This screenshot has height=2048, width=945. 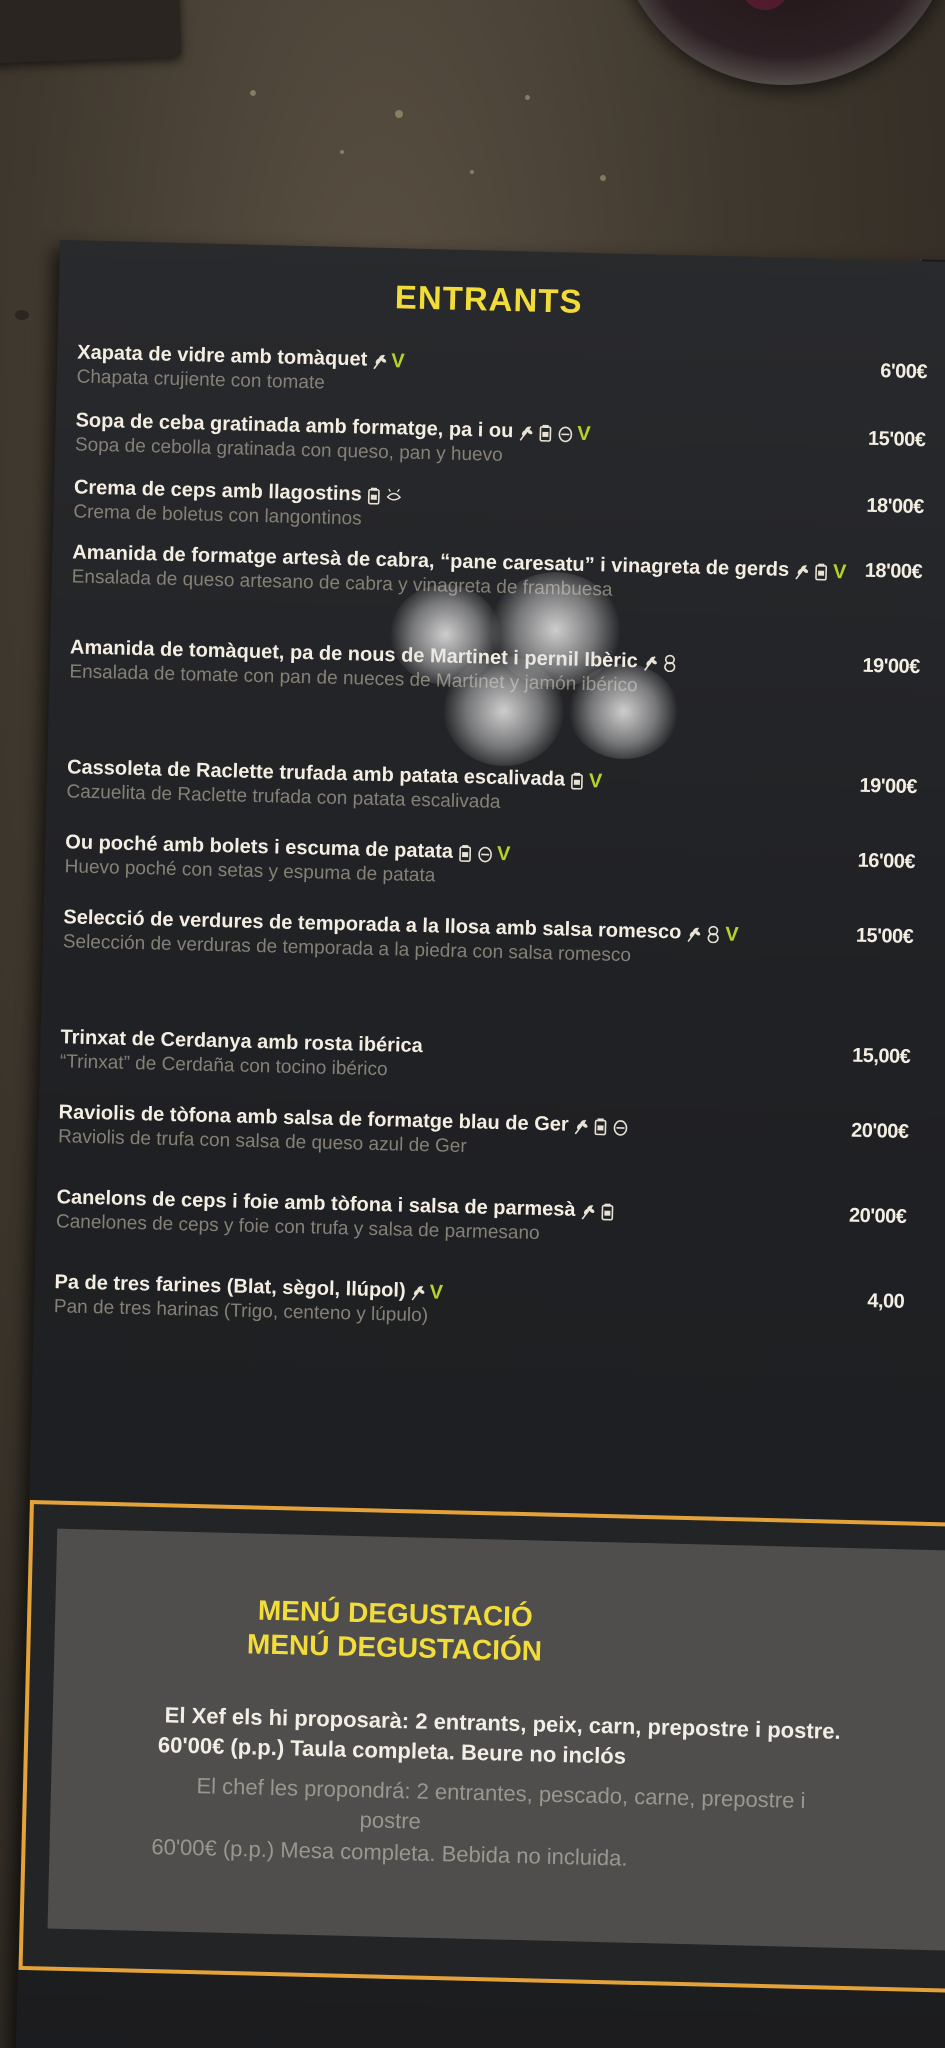 I want to click on dish-price: 16'00€, so click(x=886, y=861).